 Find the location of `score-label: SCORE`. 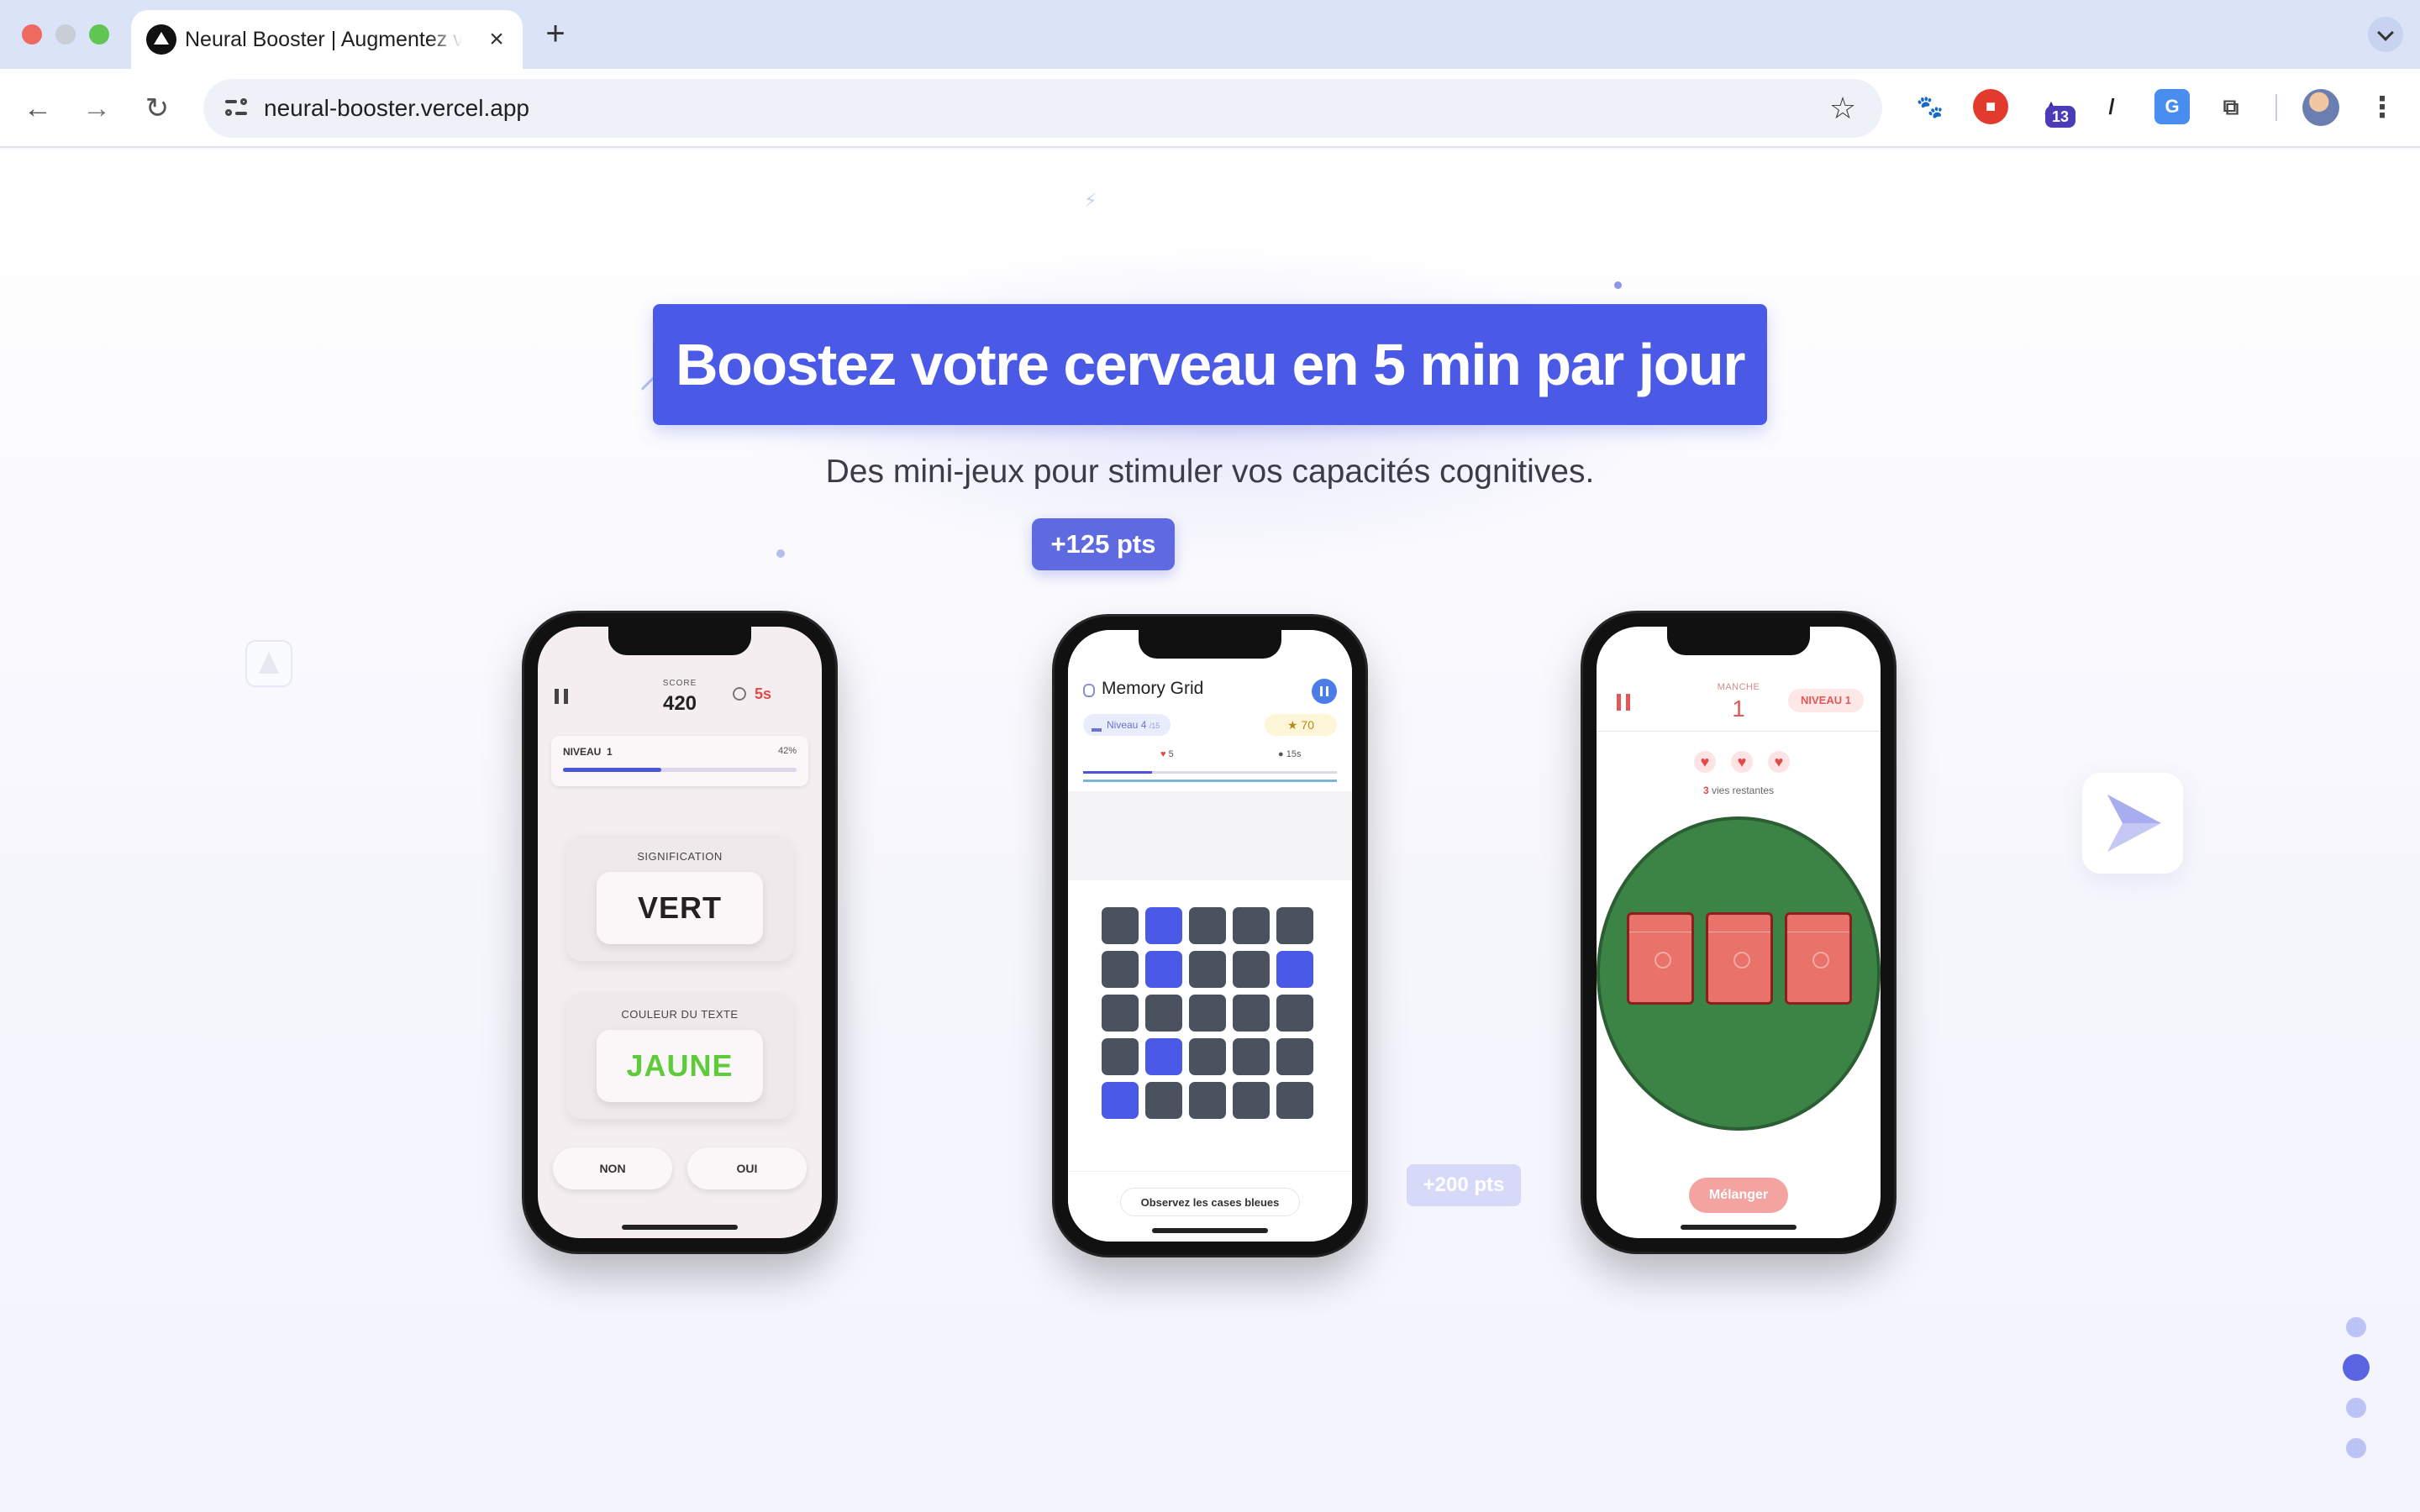

score-label: SCORE is located at coordinates (679, 683).